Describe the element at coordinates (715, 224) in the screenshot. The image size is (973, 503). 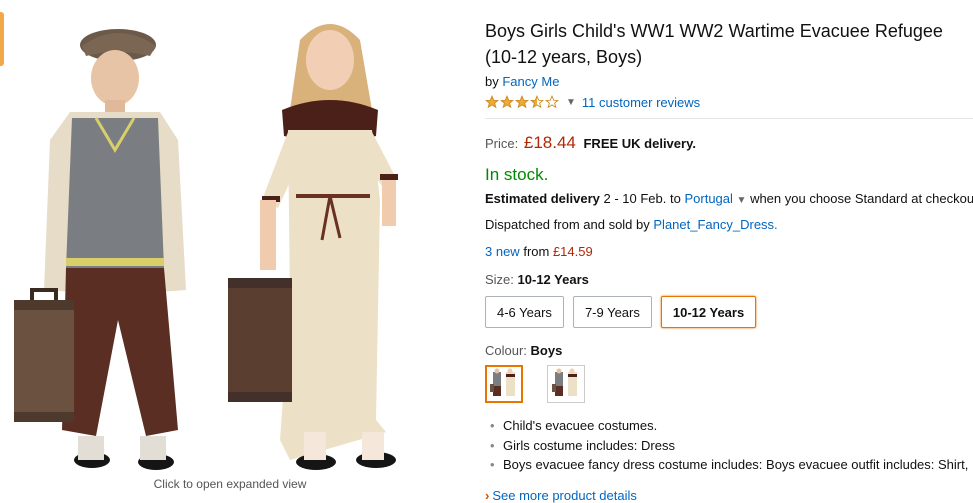
I see `seller-link: Planet_Fancy_Dress.` at that location.